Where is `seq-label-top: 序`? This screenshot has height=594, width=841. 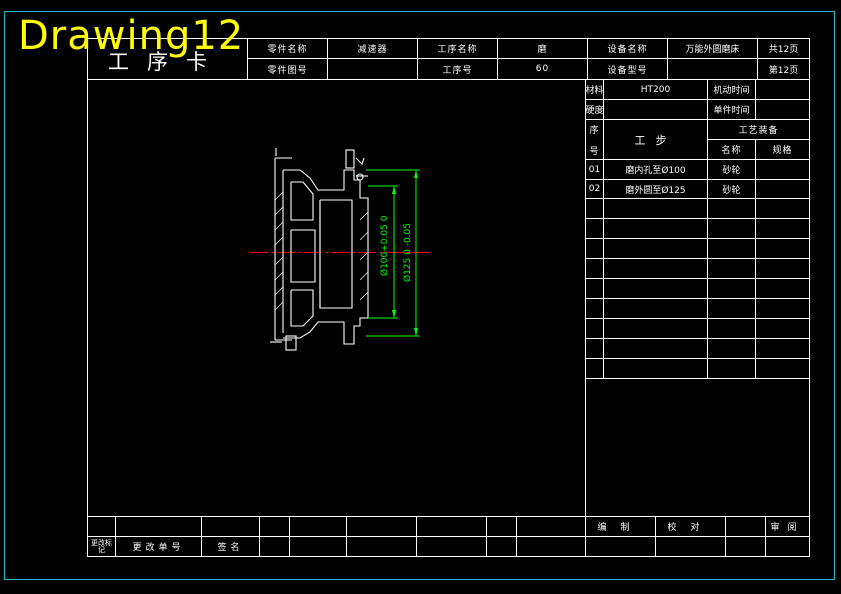
seq-label-top: 序 is located at coordinates (594, 130).